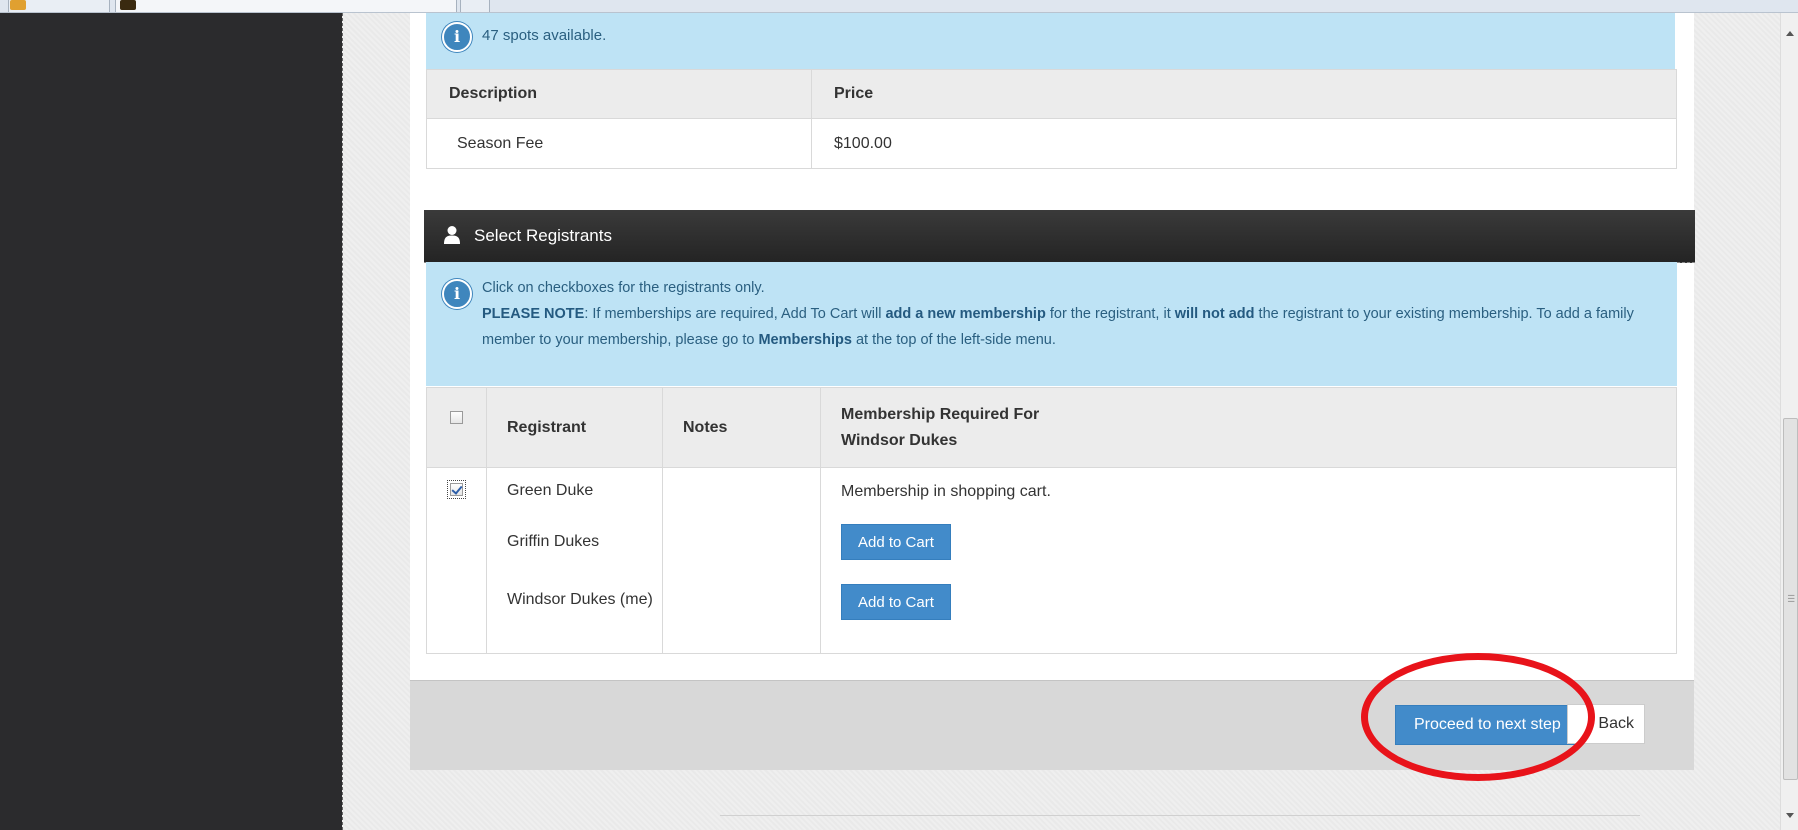 This screenshot has width=1798, height=830. Describe the element at coordinates (805, 340) in the screenshot. I see `memberships-link: Memberships` at that location.